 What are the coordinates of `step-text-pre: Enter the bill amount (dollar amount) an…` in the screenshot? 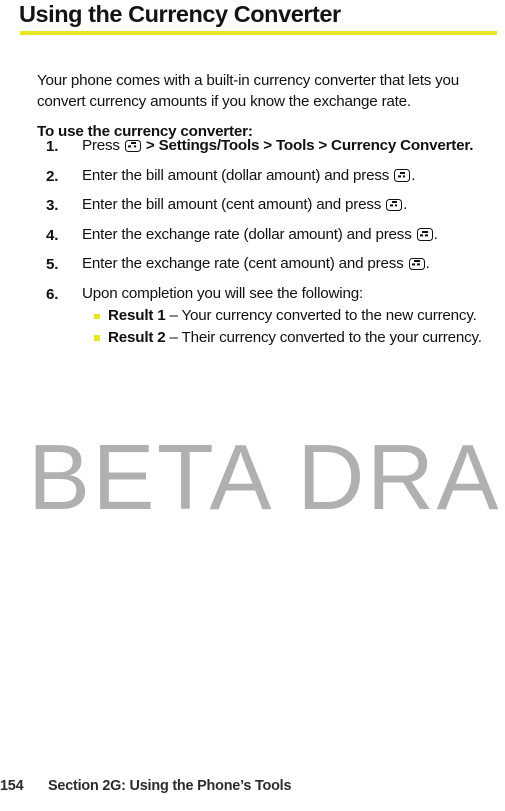 It's located at (236, 175).